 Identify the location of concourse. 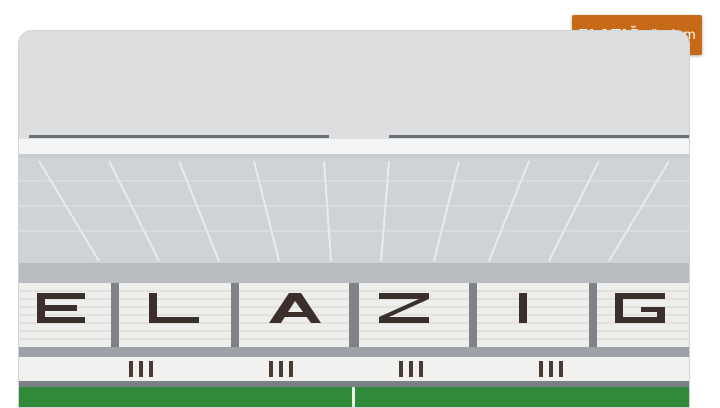
(354, 273).